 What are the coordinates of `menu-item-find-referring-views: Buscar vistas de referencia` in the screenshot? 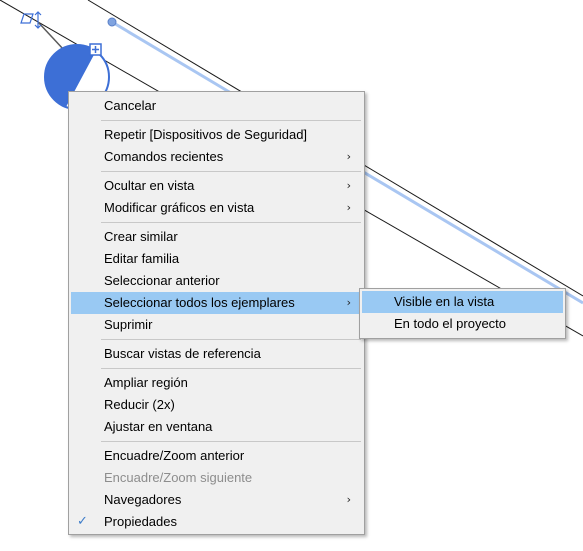 It's located at (216, 354).